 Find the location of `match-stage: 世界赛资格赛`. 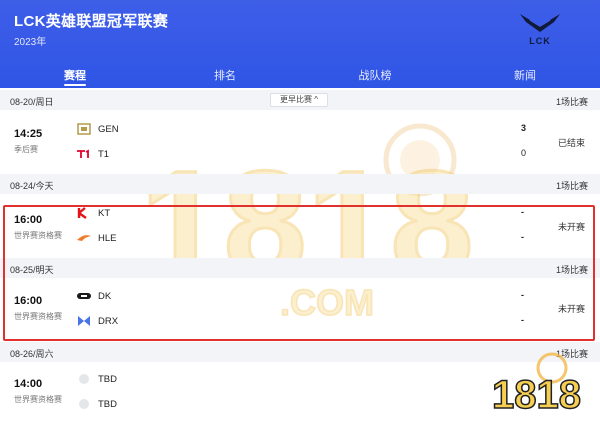

match-stage: 世界赛资格赛 is located at coordinates (38, 399).